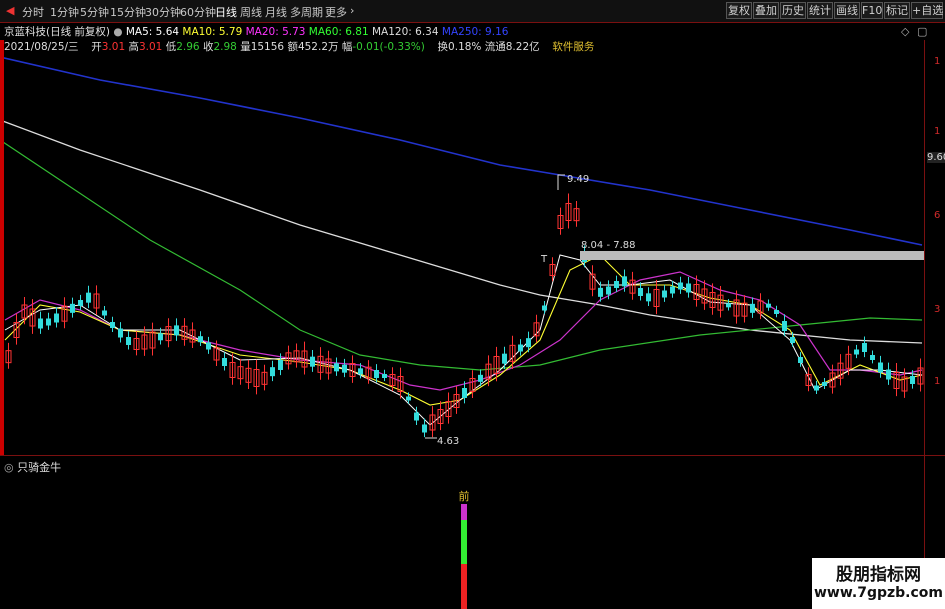 This screenshot has width=945, height=609. What do you see at coordinates (937, 215) in the screenshot?
I see `axis-tick: 6` at bounding box center [937, 215].